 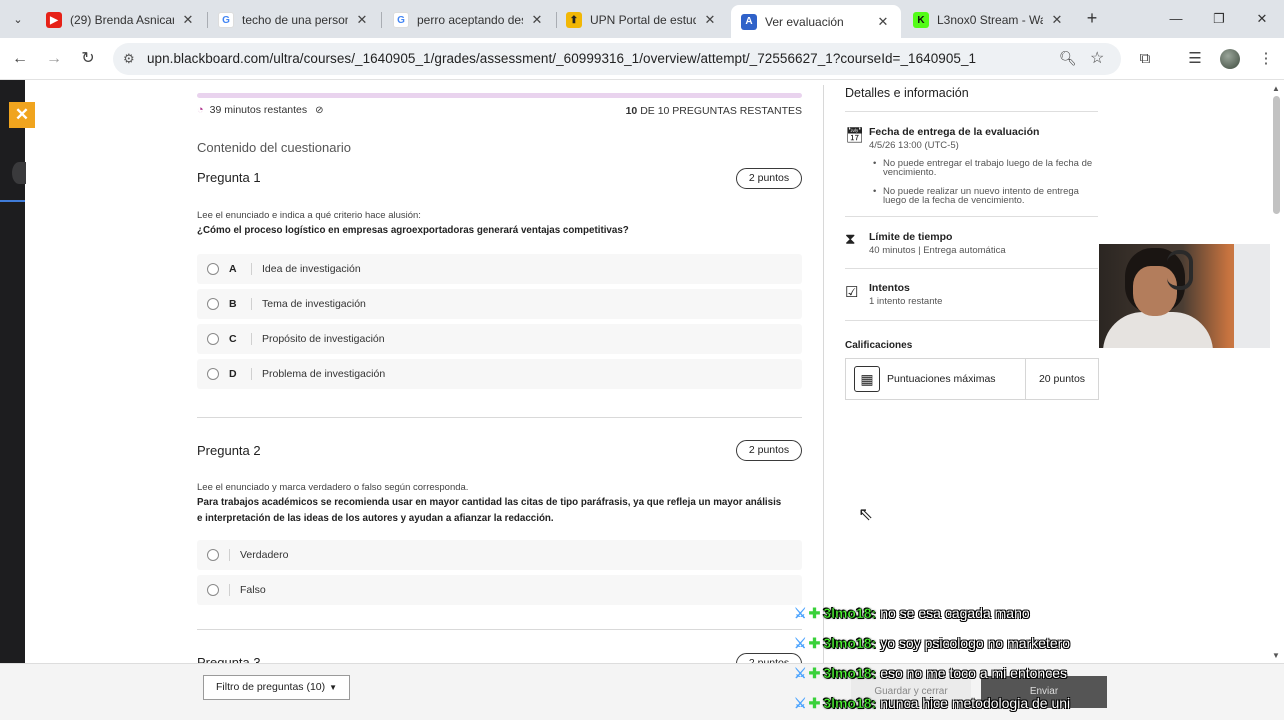 I want to click on quiz-progress-bar, so click(x=499, y=95).